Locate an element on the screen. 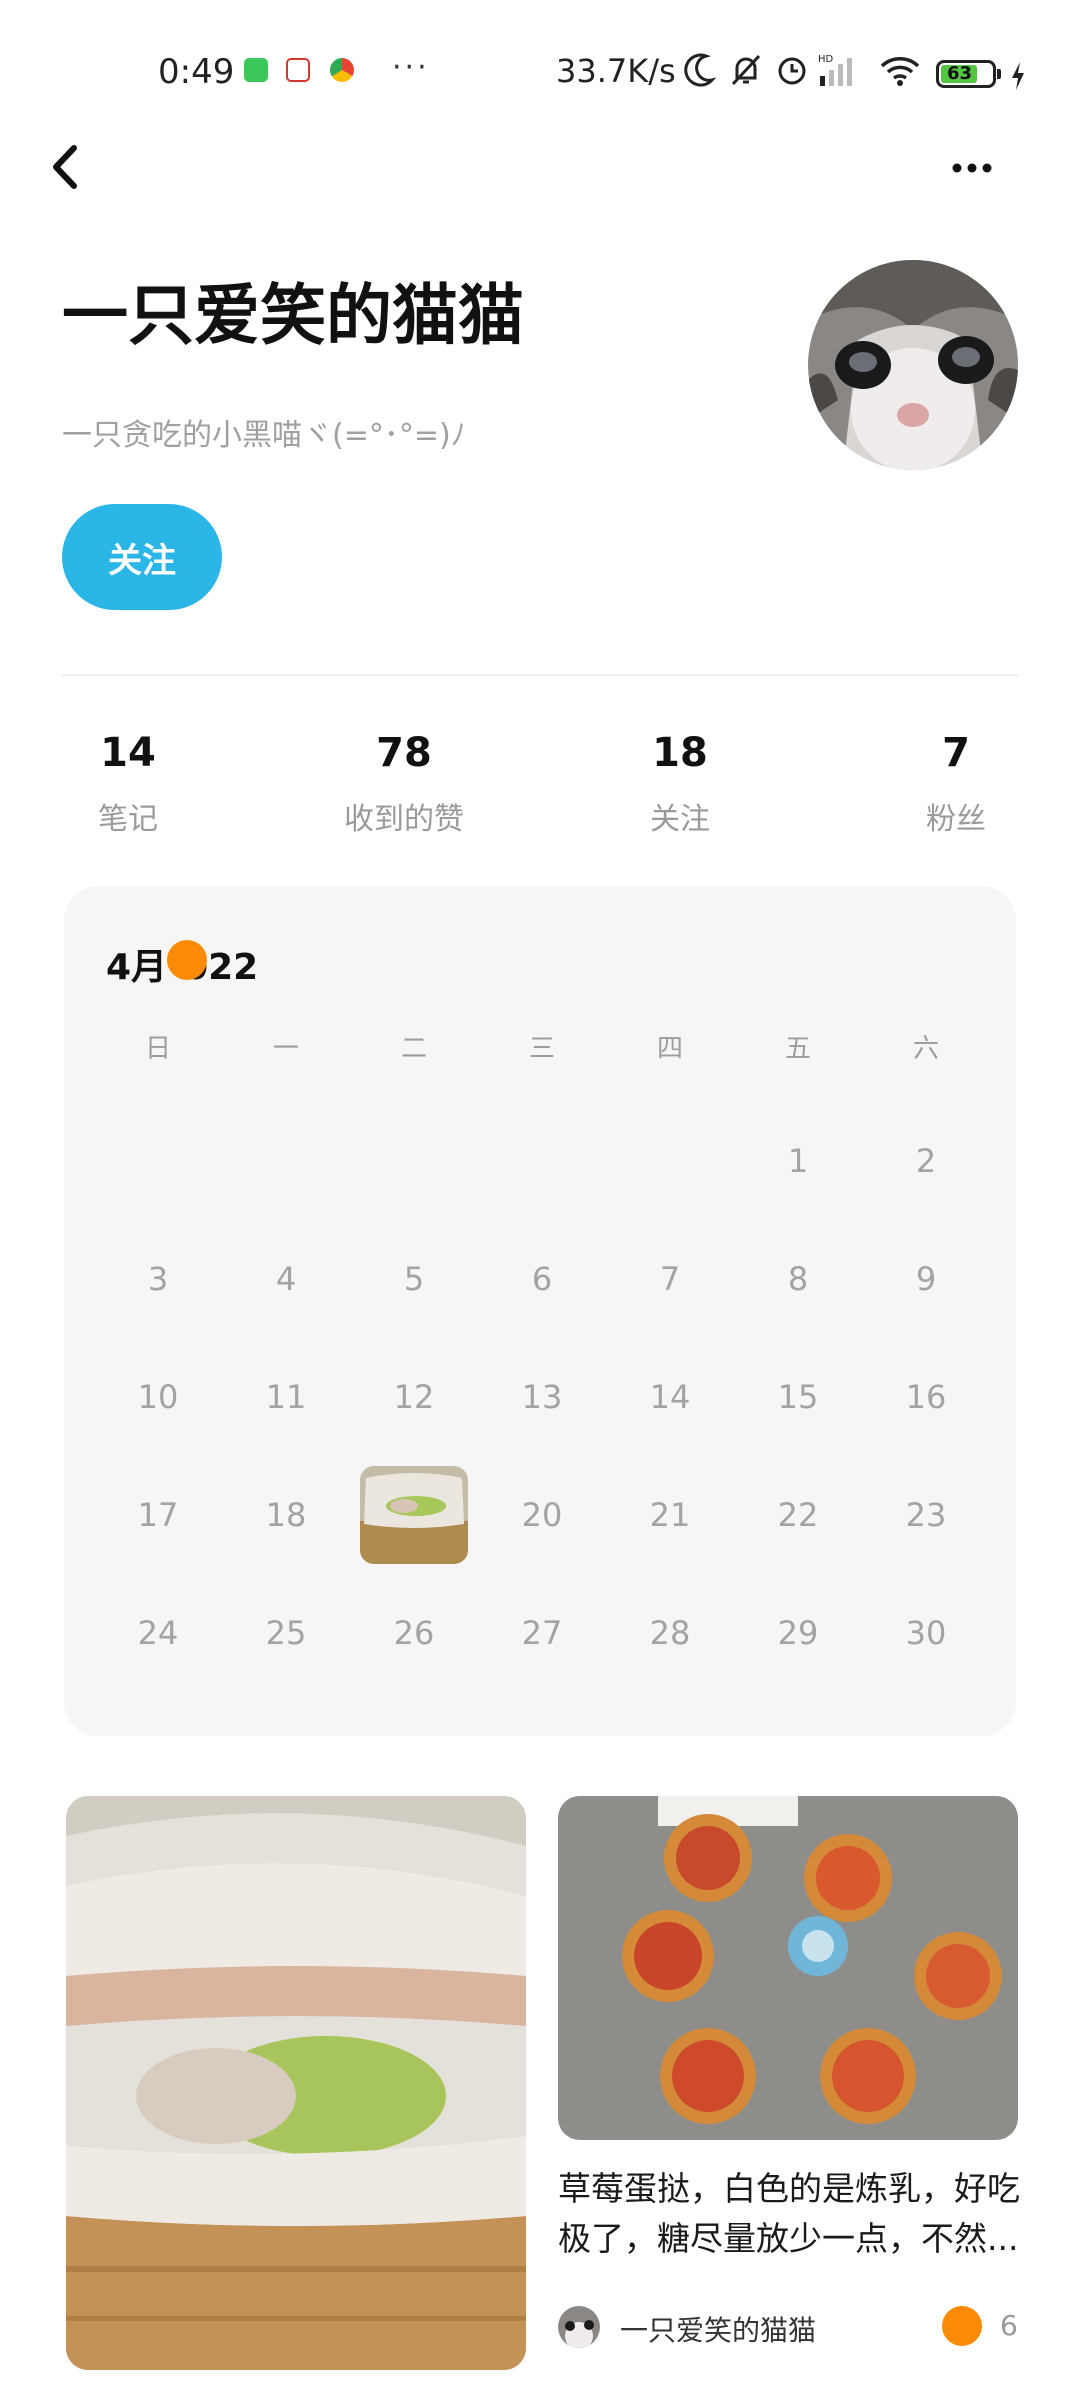  calendar-month: 4月 is located at coordinates (137, 967).